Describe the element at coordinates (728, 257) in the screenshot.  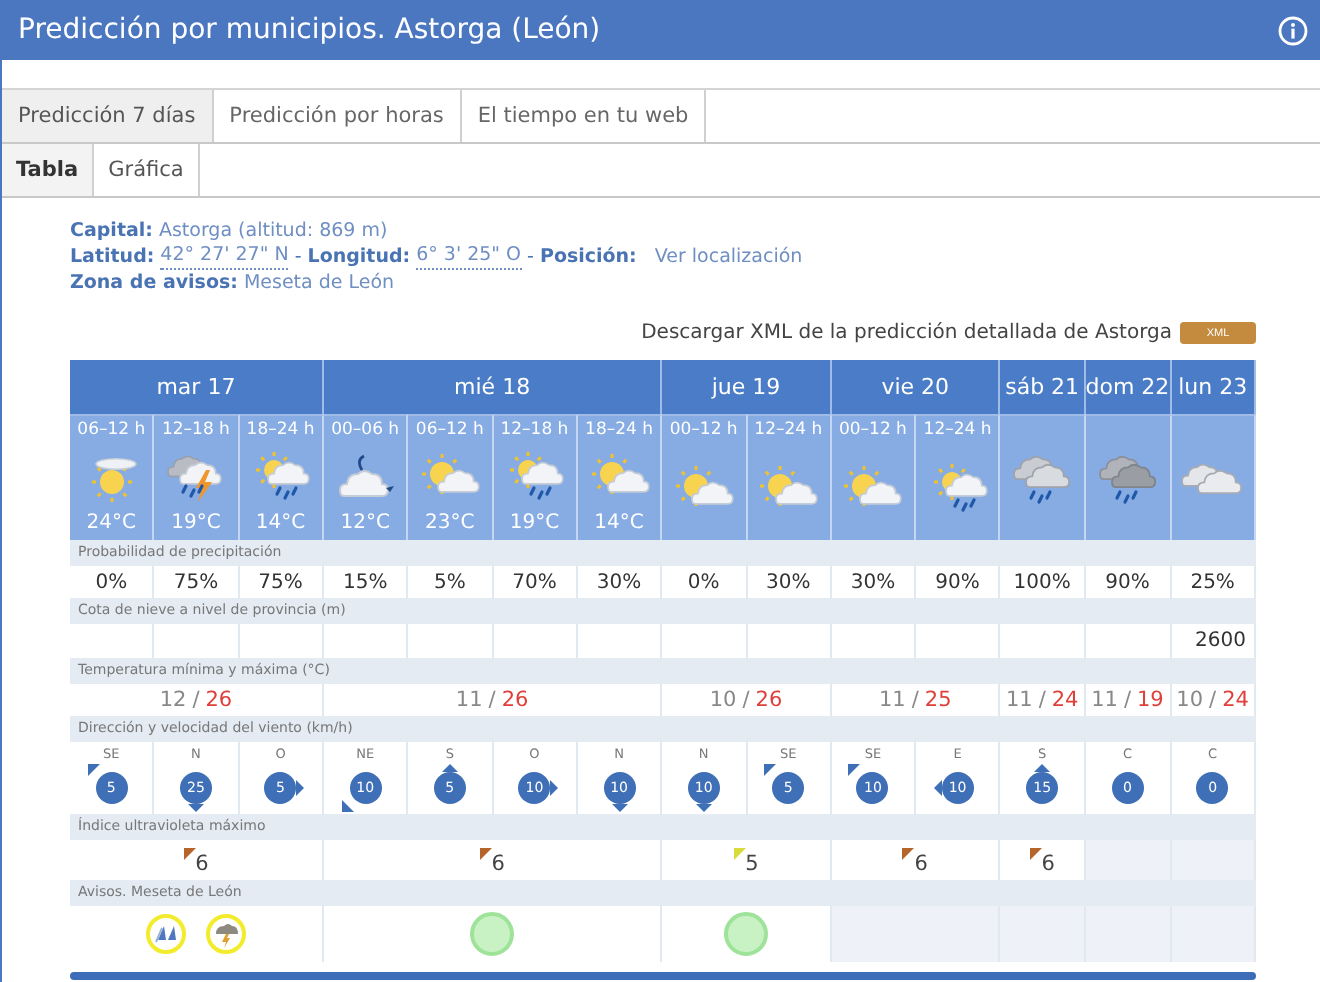
I see `location-link: Ver localización` at that location.